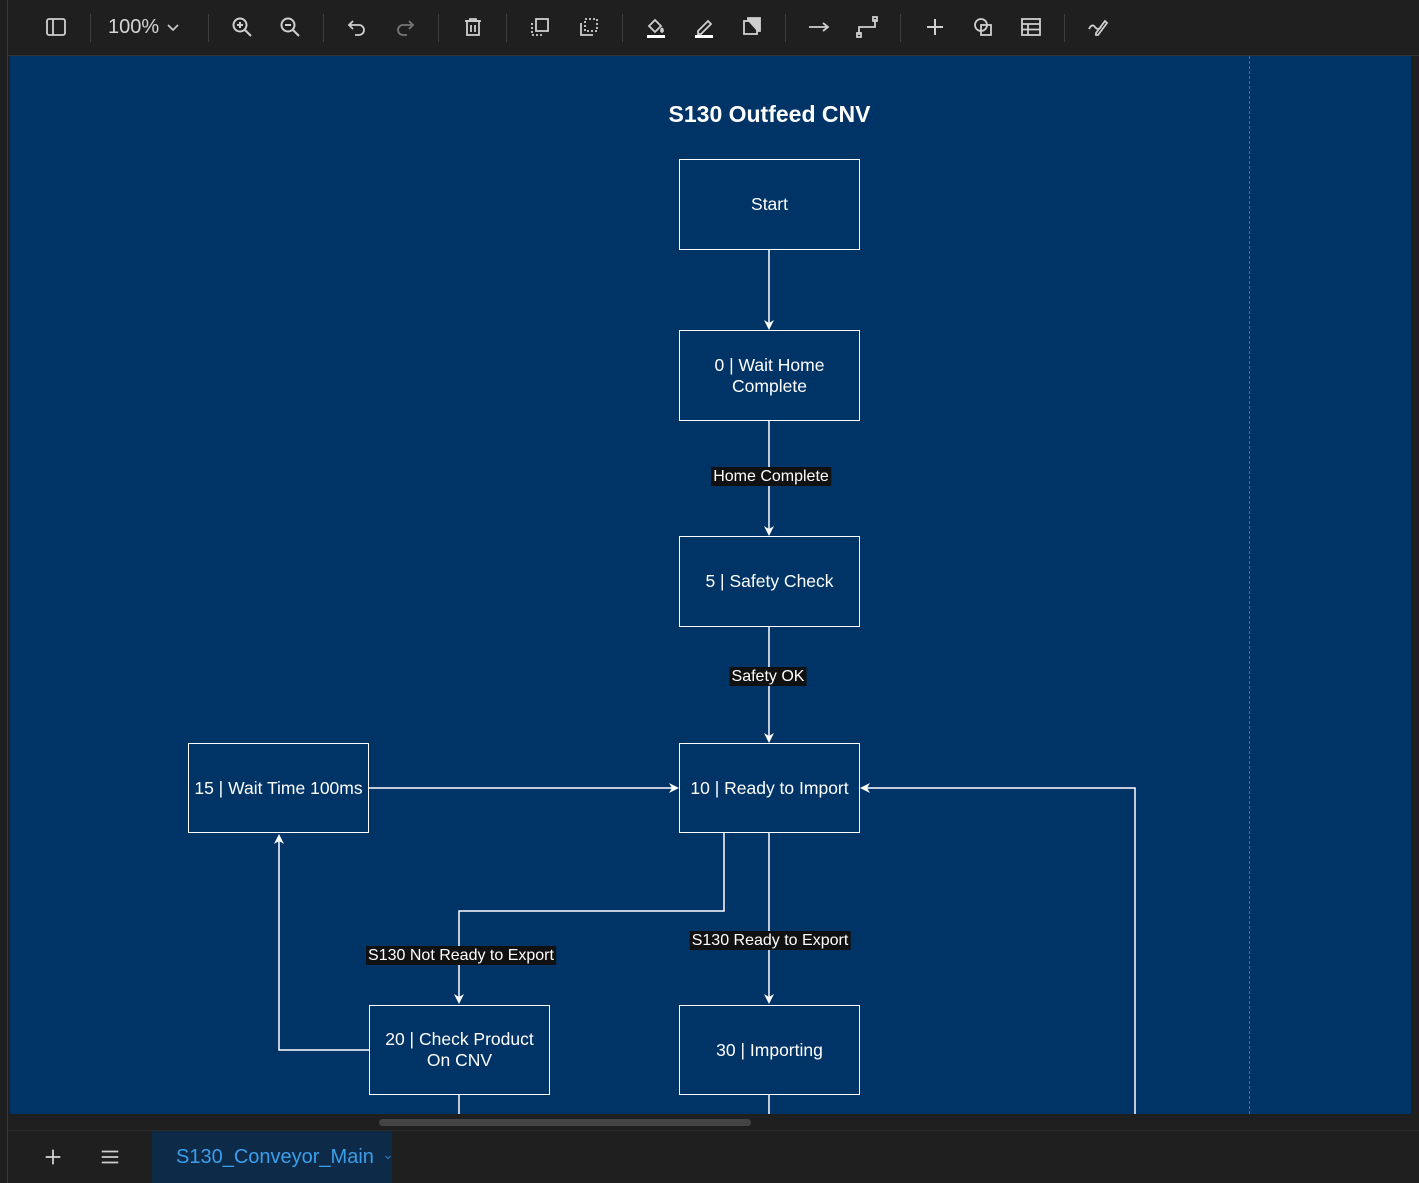 This screenshot has height=1183, width=1419. Describe the element at coordinates (473, 27) in the screenshot. I see `delete-icon` at that location.